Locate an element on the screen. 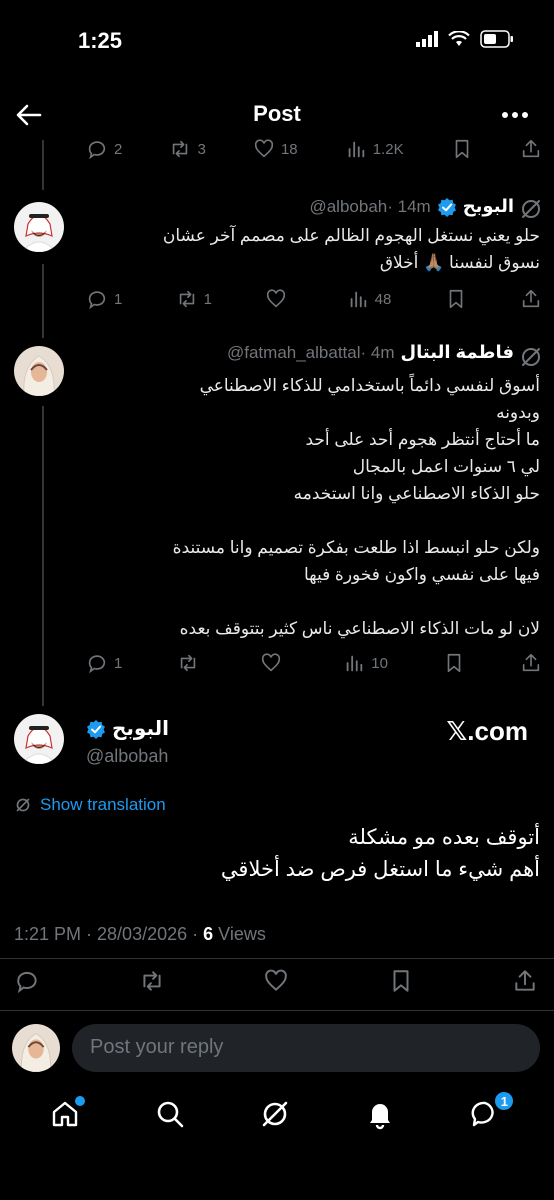  repost-count: 1 is located at coordinates (207, 299).